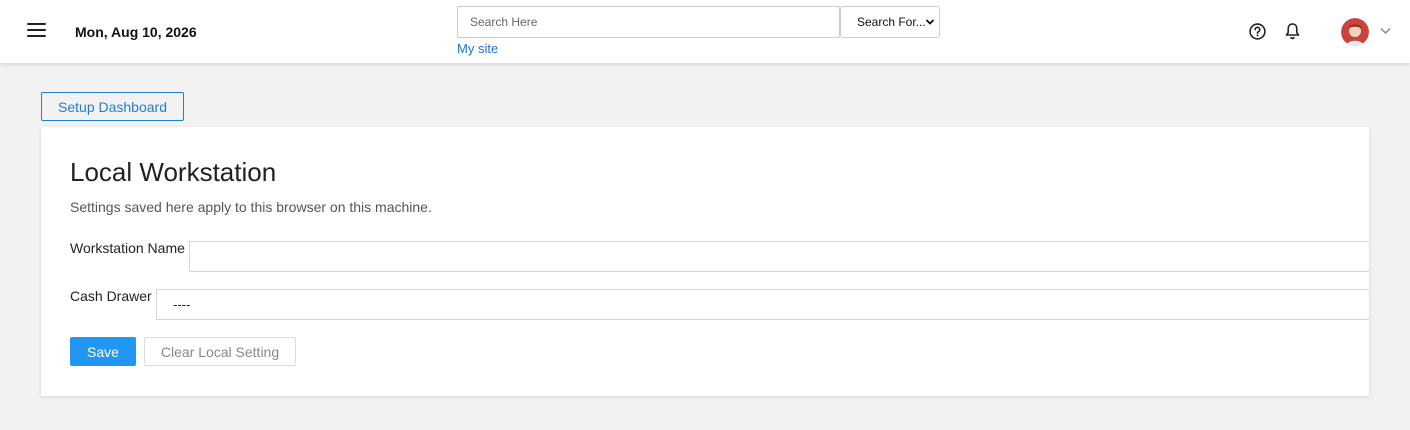  What do you see at coordinates (1257, 31) in the screenshot?
I see `help-circle-icon` at bounding box center [1257, 31].